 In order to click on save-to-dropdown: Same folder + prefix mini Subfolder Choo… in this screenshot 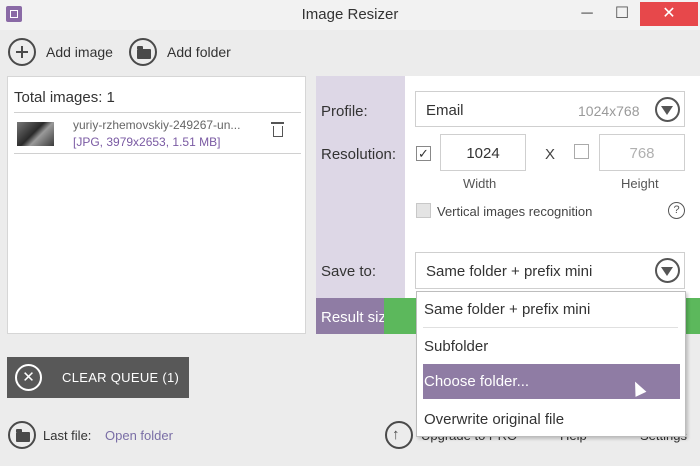, I will do `click(551, 364)`.